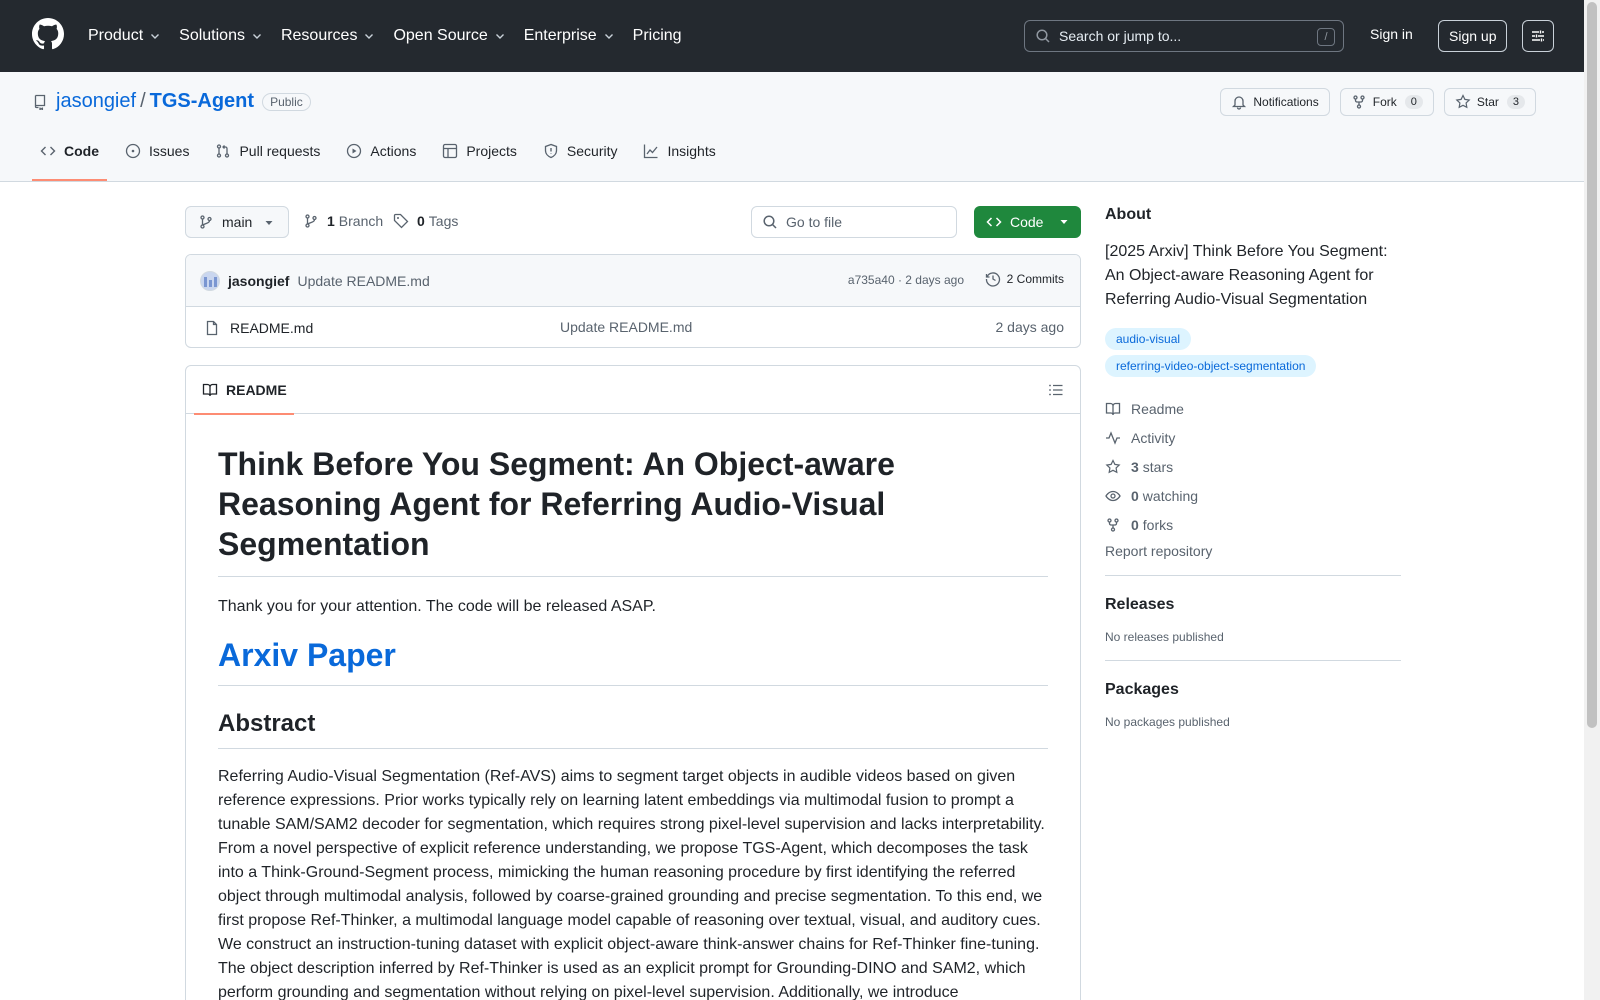 Image resolution: width=1600 pixels, height=1000 pixels. Describe the element at coordinates (157, 151) in the screenshot. I see `tab-issues: Issues` at that location.